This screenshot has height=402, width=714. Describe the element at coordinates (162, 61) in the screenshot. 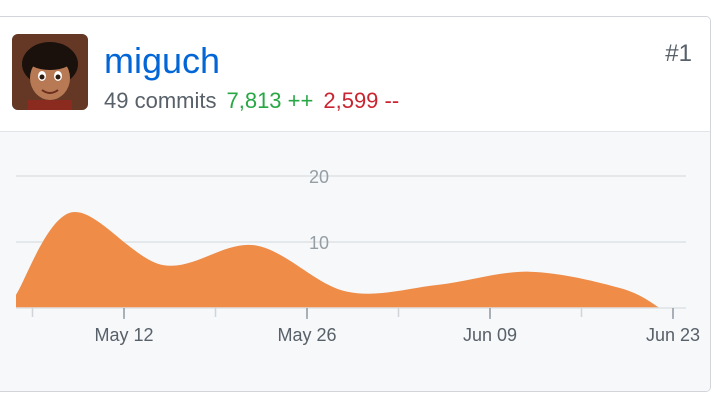

I see `username-link: miguch` at that location.